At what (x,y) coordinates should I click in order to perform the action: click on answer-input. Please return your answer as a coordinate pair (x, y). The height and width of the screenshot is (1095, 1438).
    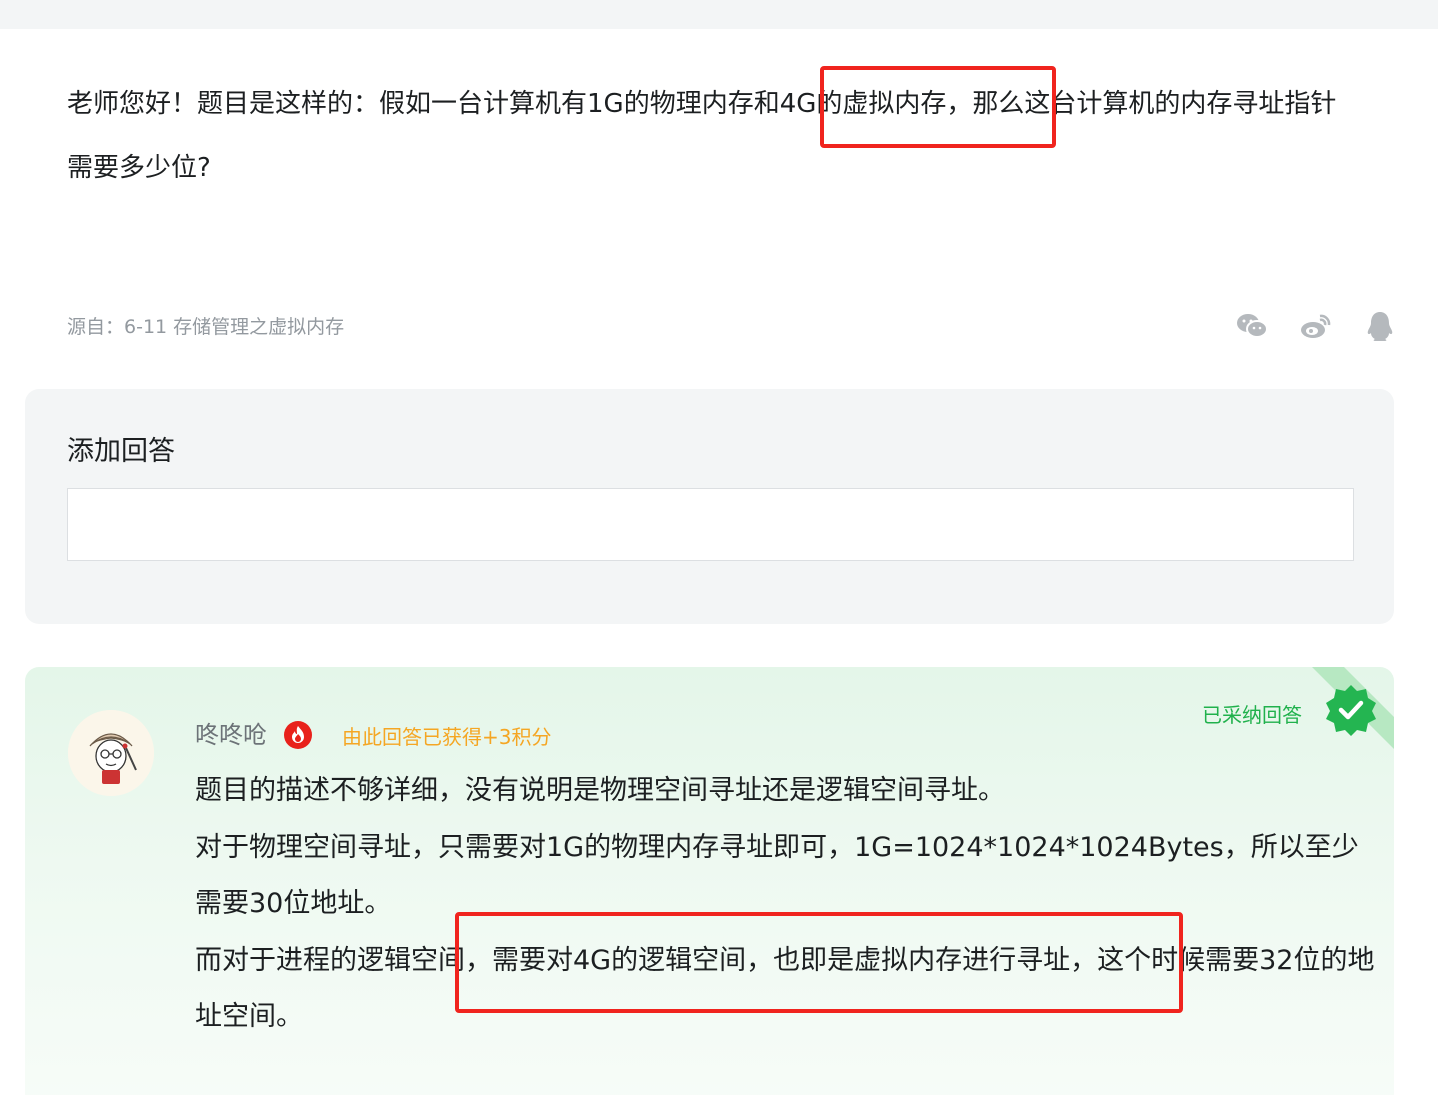
    Looking at the image, I should click on (710, 524).